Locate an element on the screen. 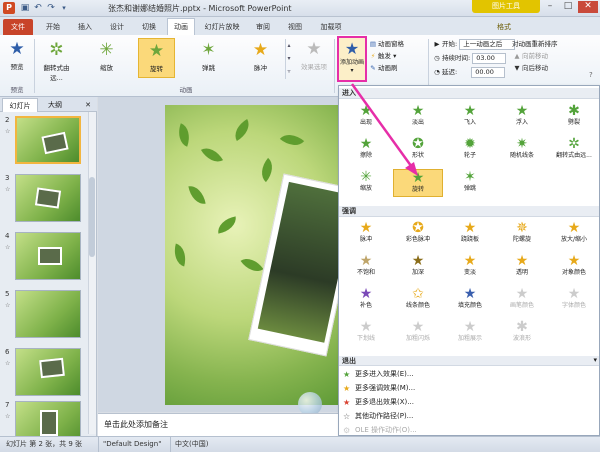  anim-random-bars: ✷ 随机线条 is located at coordinates (522, 150).